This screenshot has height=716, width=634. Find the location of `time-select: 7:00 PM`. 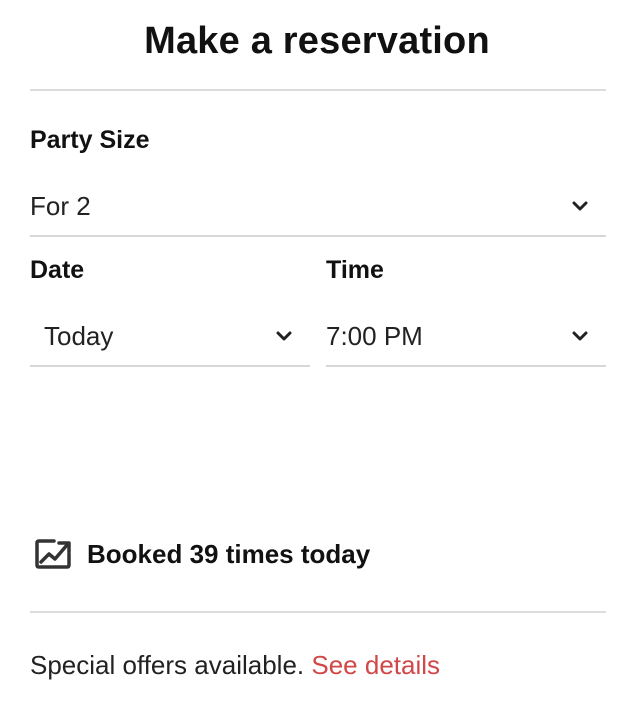

time-select: 7:00 PM is located at coordinates (466, 337).